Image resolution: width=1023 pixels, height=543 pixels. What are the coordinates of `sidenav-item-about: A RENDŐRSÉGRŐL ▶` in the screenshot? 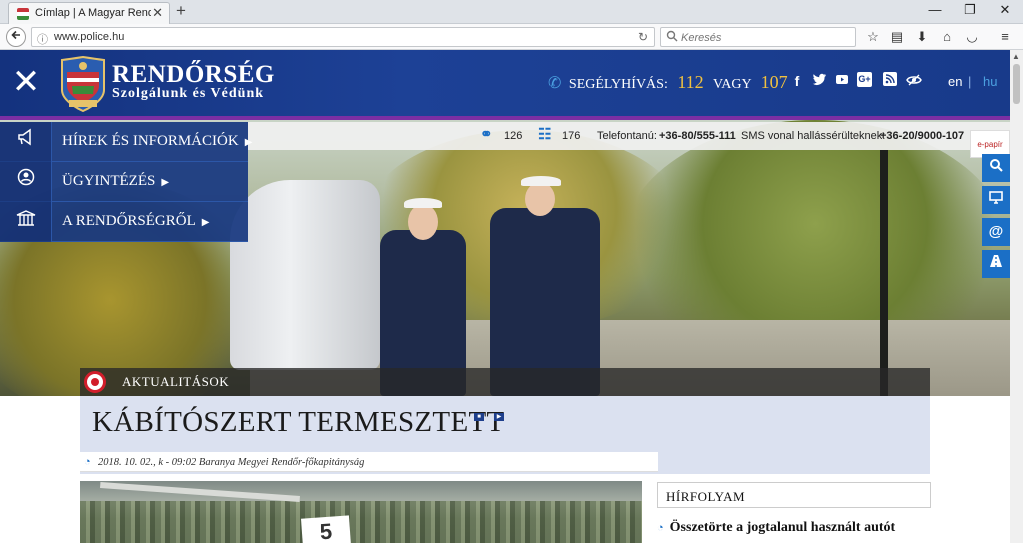 It's located at (124, 222).